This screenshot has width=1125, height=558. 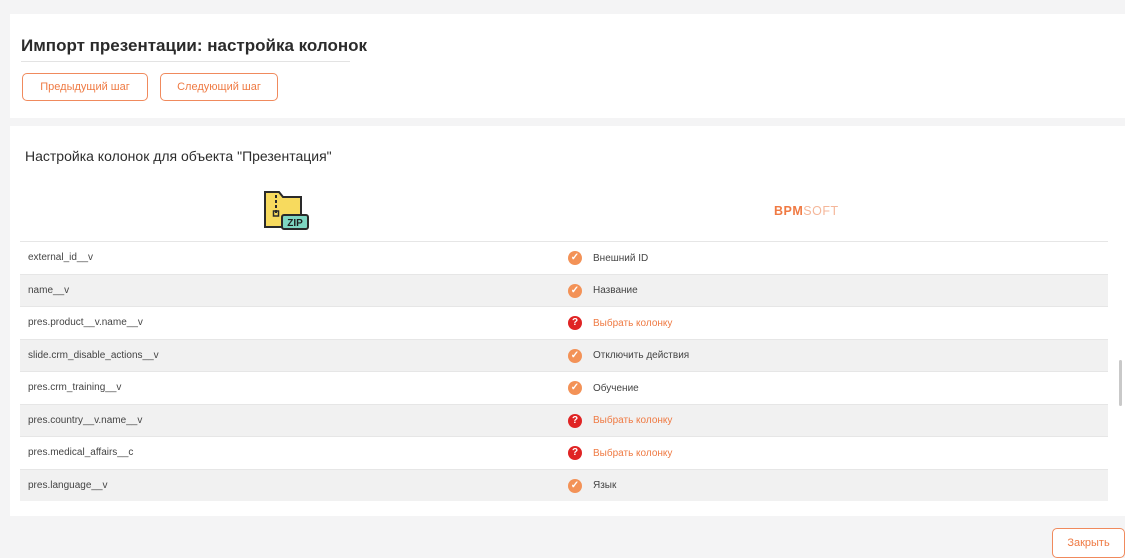 What do you see at coordinates (605, 485) in the screenshot?
I see `target-column-label: Язык` at bounding box center [605, 485].